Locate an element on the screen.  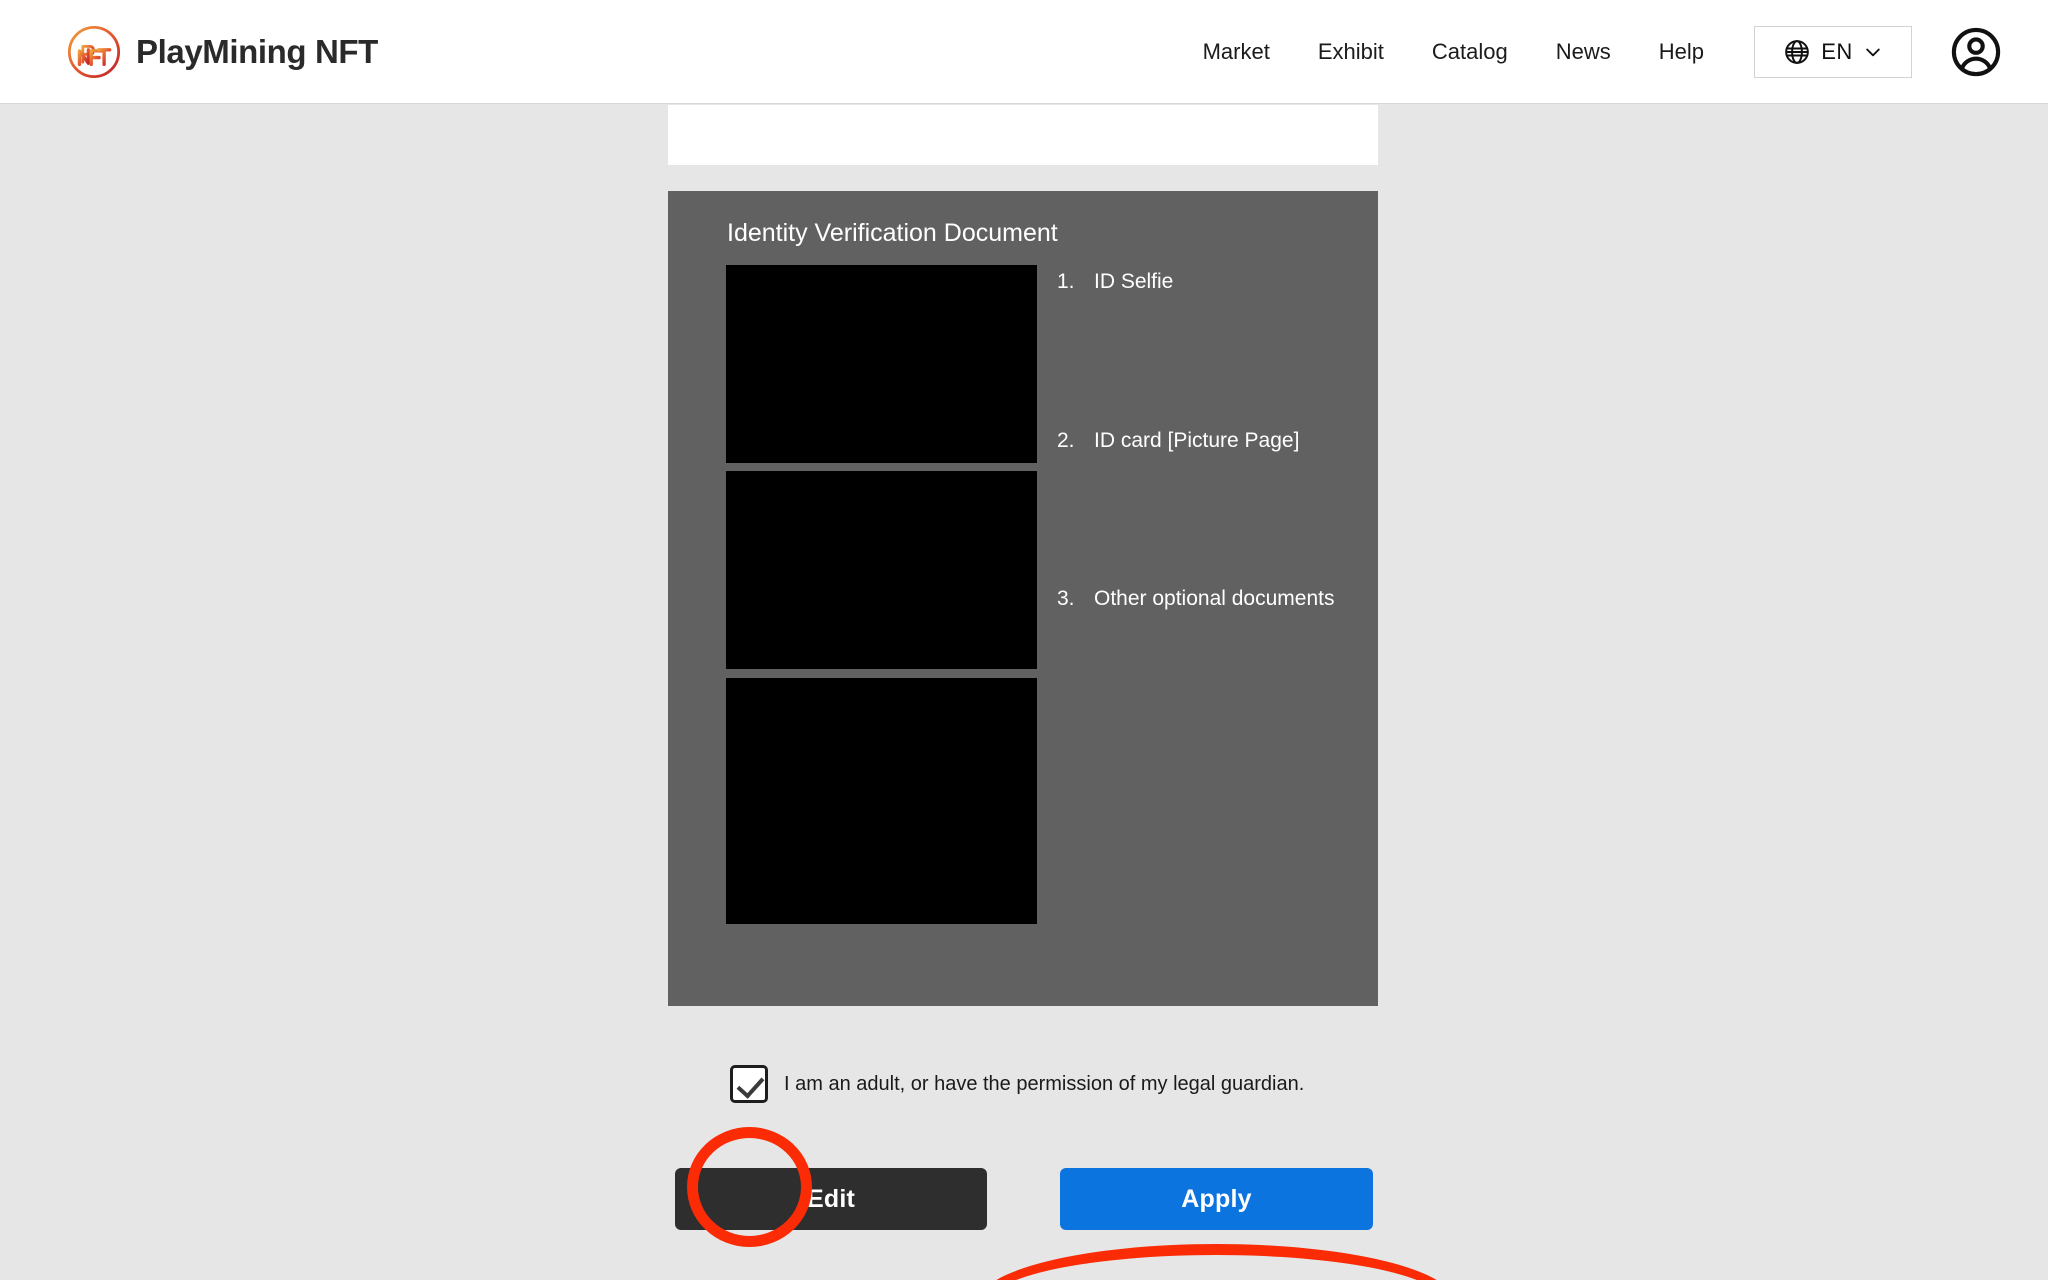
globe-icon is located at coordinates (1797, 51).